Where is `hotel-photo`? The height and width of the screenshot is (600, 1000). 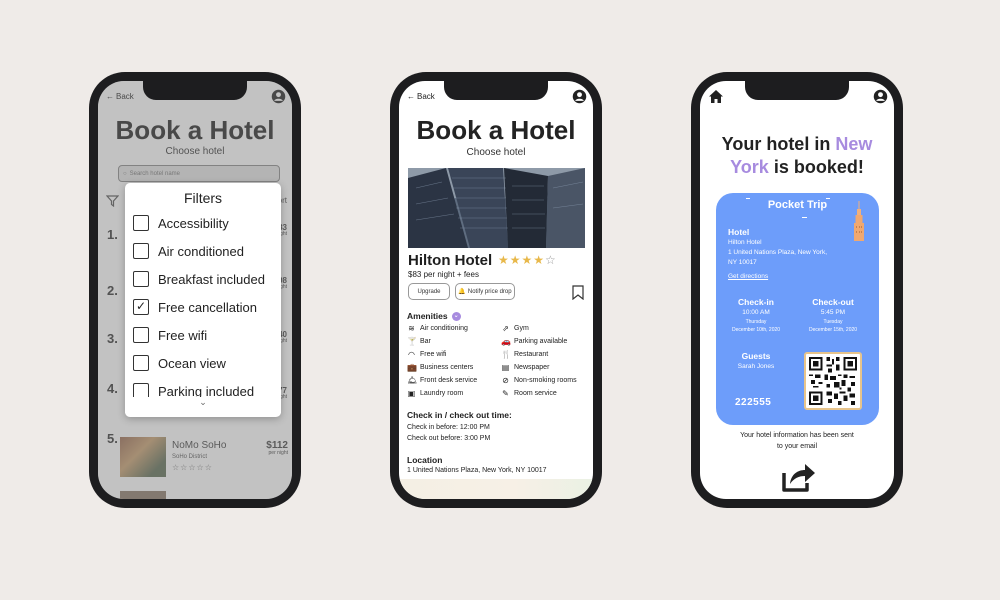 hotel-photo is located at coordinates (496, 208).